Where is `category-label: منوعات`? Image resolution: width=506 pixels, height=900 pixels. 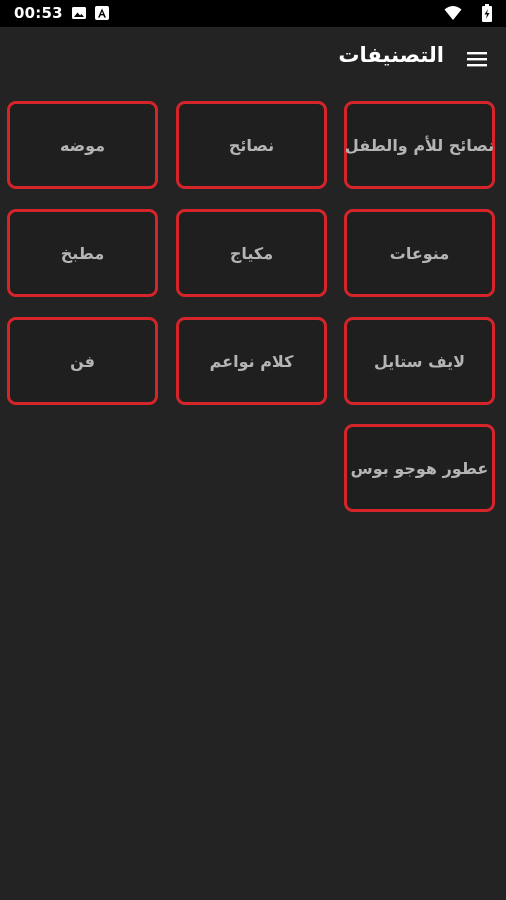
category-label: منوعات is located at coordinates (419, 253).